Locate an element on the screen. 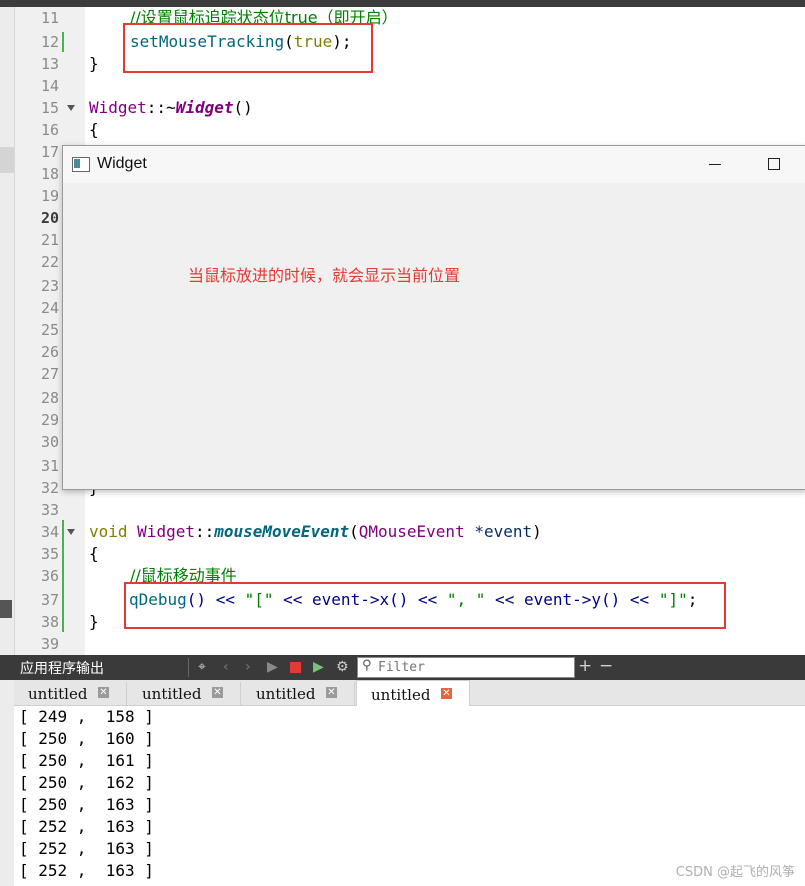  log-line: [ 250 , 161 ] is located at coordinates (86, 760).